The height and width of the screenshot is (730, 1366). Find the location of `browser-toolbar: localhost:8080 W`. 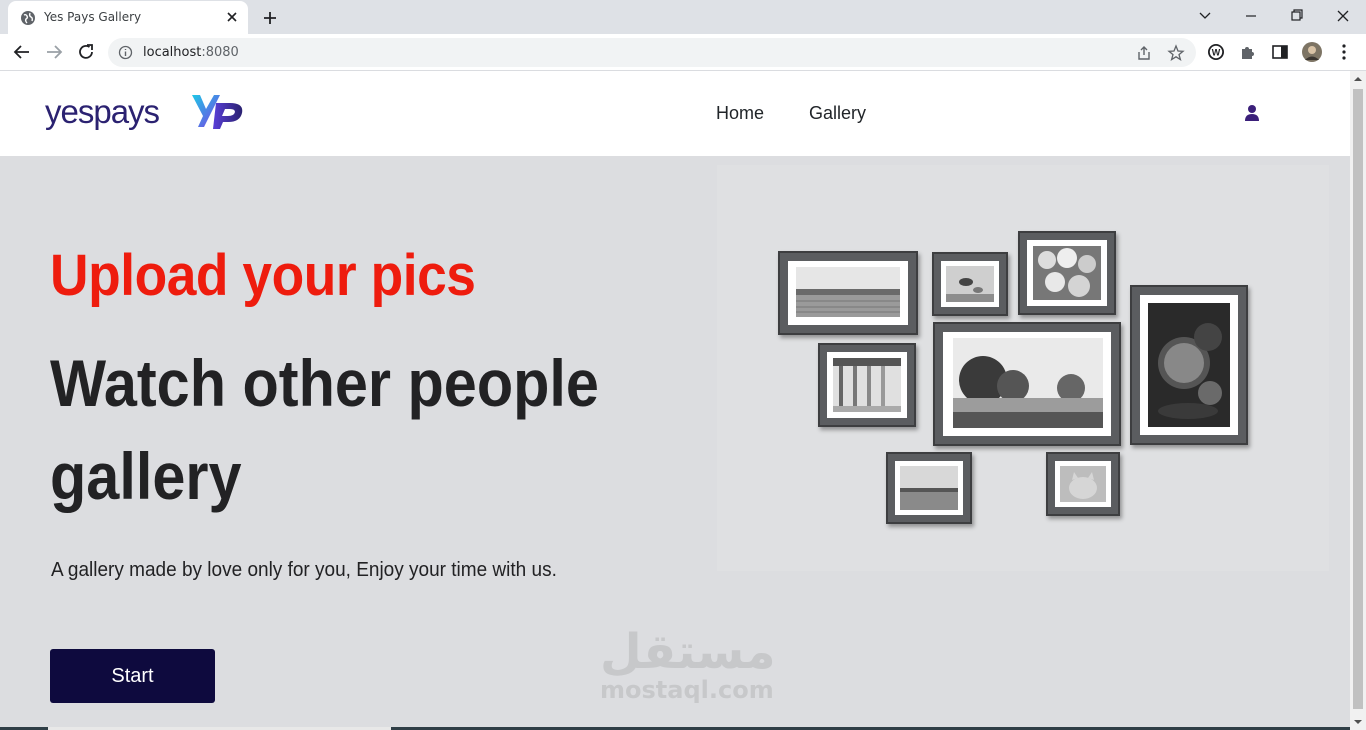

browser-toolbar: localhost:8080 W is located at coordinates (683, 52).